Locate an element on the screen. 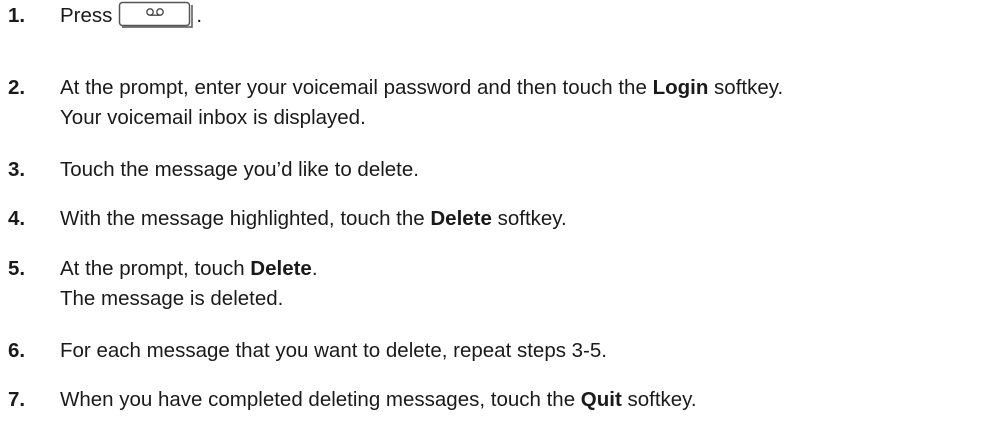  step-line: Press . is located at coordinates (131, 16).